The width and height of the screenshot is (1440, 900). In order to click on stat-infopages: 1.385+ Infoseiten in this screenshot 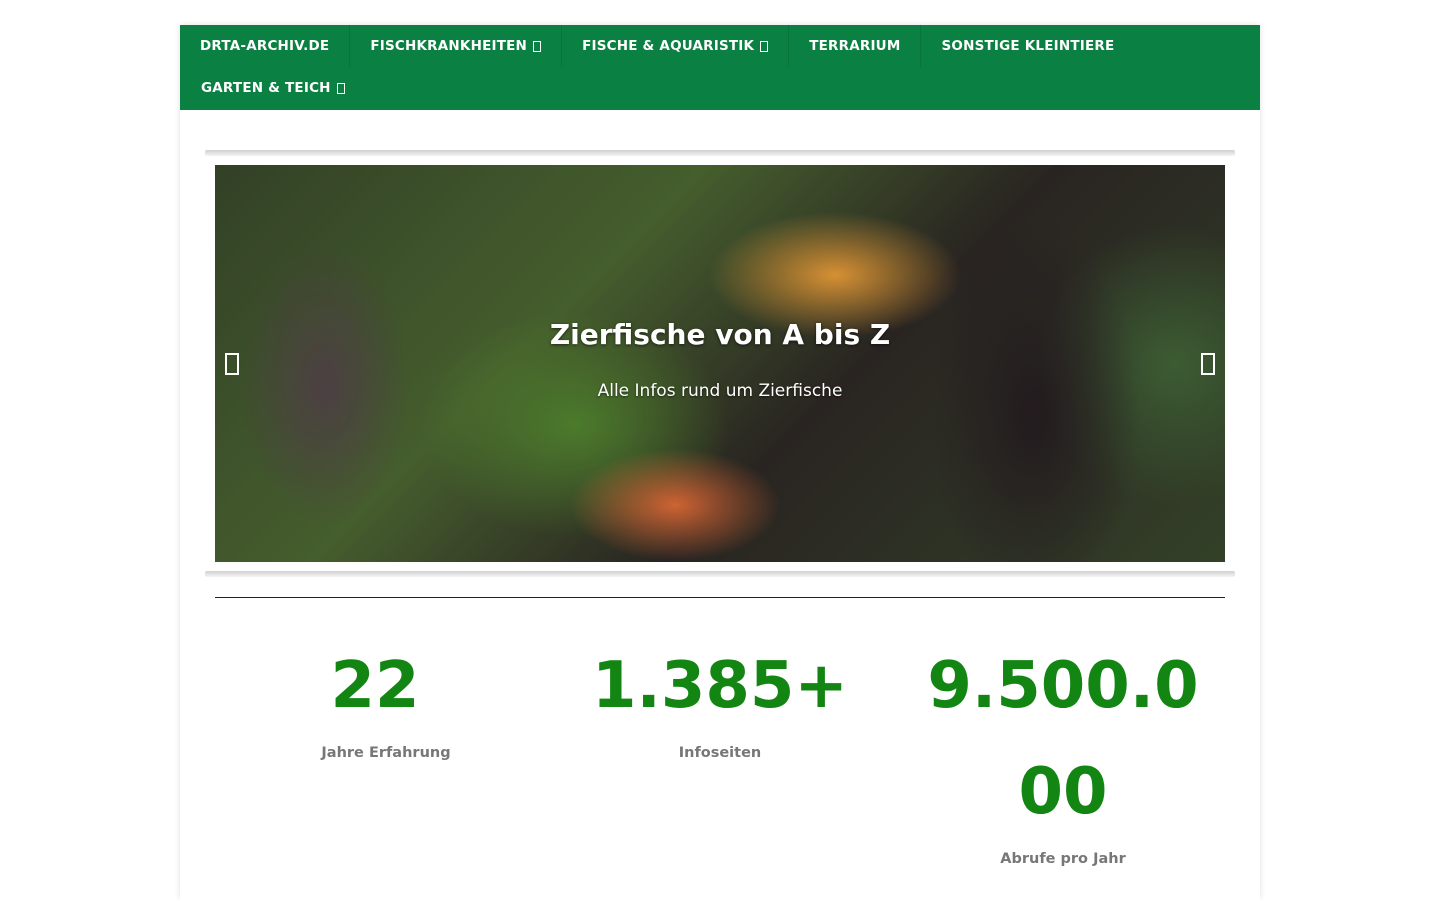, I will do `click(720, 697)`.